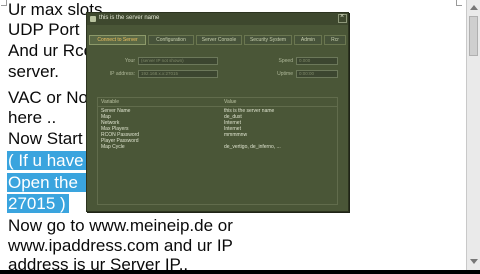 This screenshot has width=480, height=274. Describe the element at coordinates (219, 40) in the screenshot. I see `tab-server-console: Server Console` at that location.